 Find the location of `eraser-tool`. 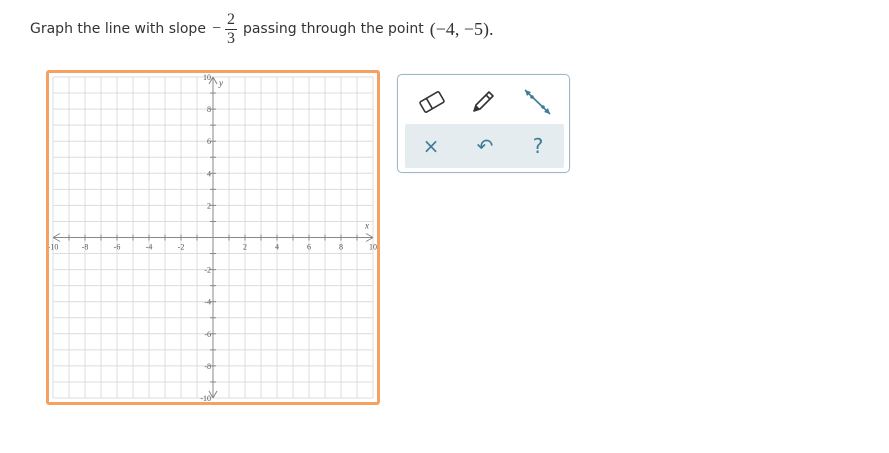

eraser-tool is located at coordinates (432, 102).